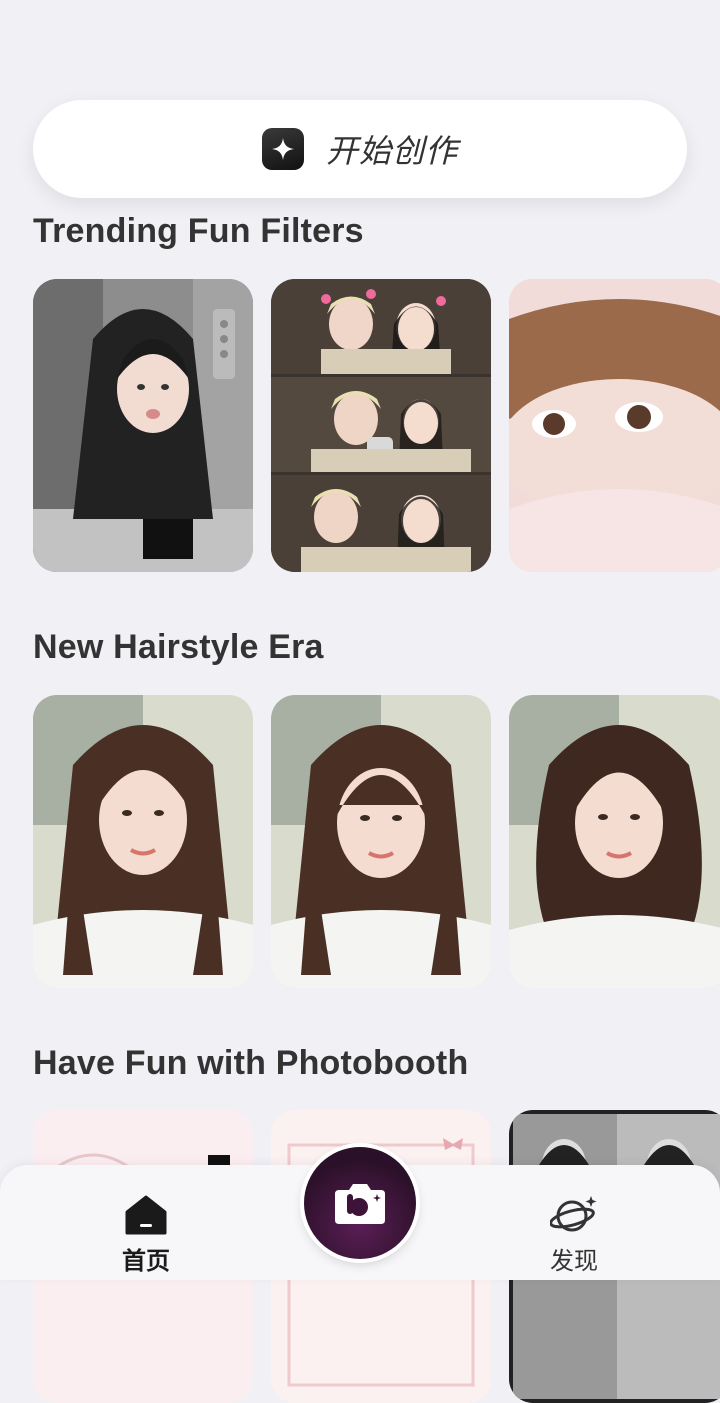 This screenshot has width=720, height=1403. Describe the element at coordinates (614, 841) in the screenshot. I see `hairstyle-card-wavy` at that location.